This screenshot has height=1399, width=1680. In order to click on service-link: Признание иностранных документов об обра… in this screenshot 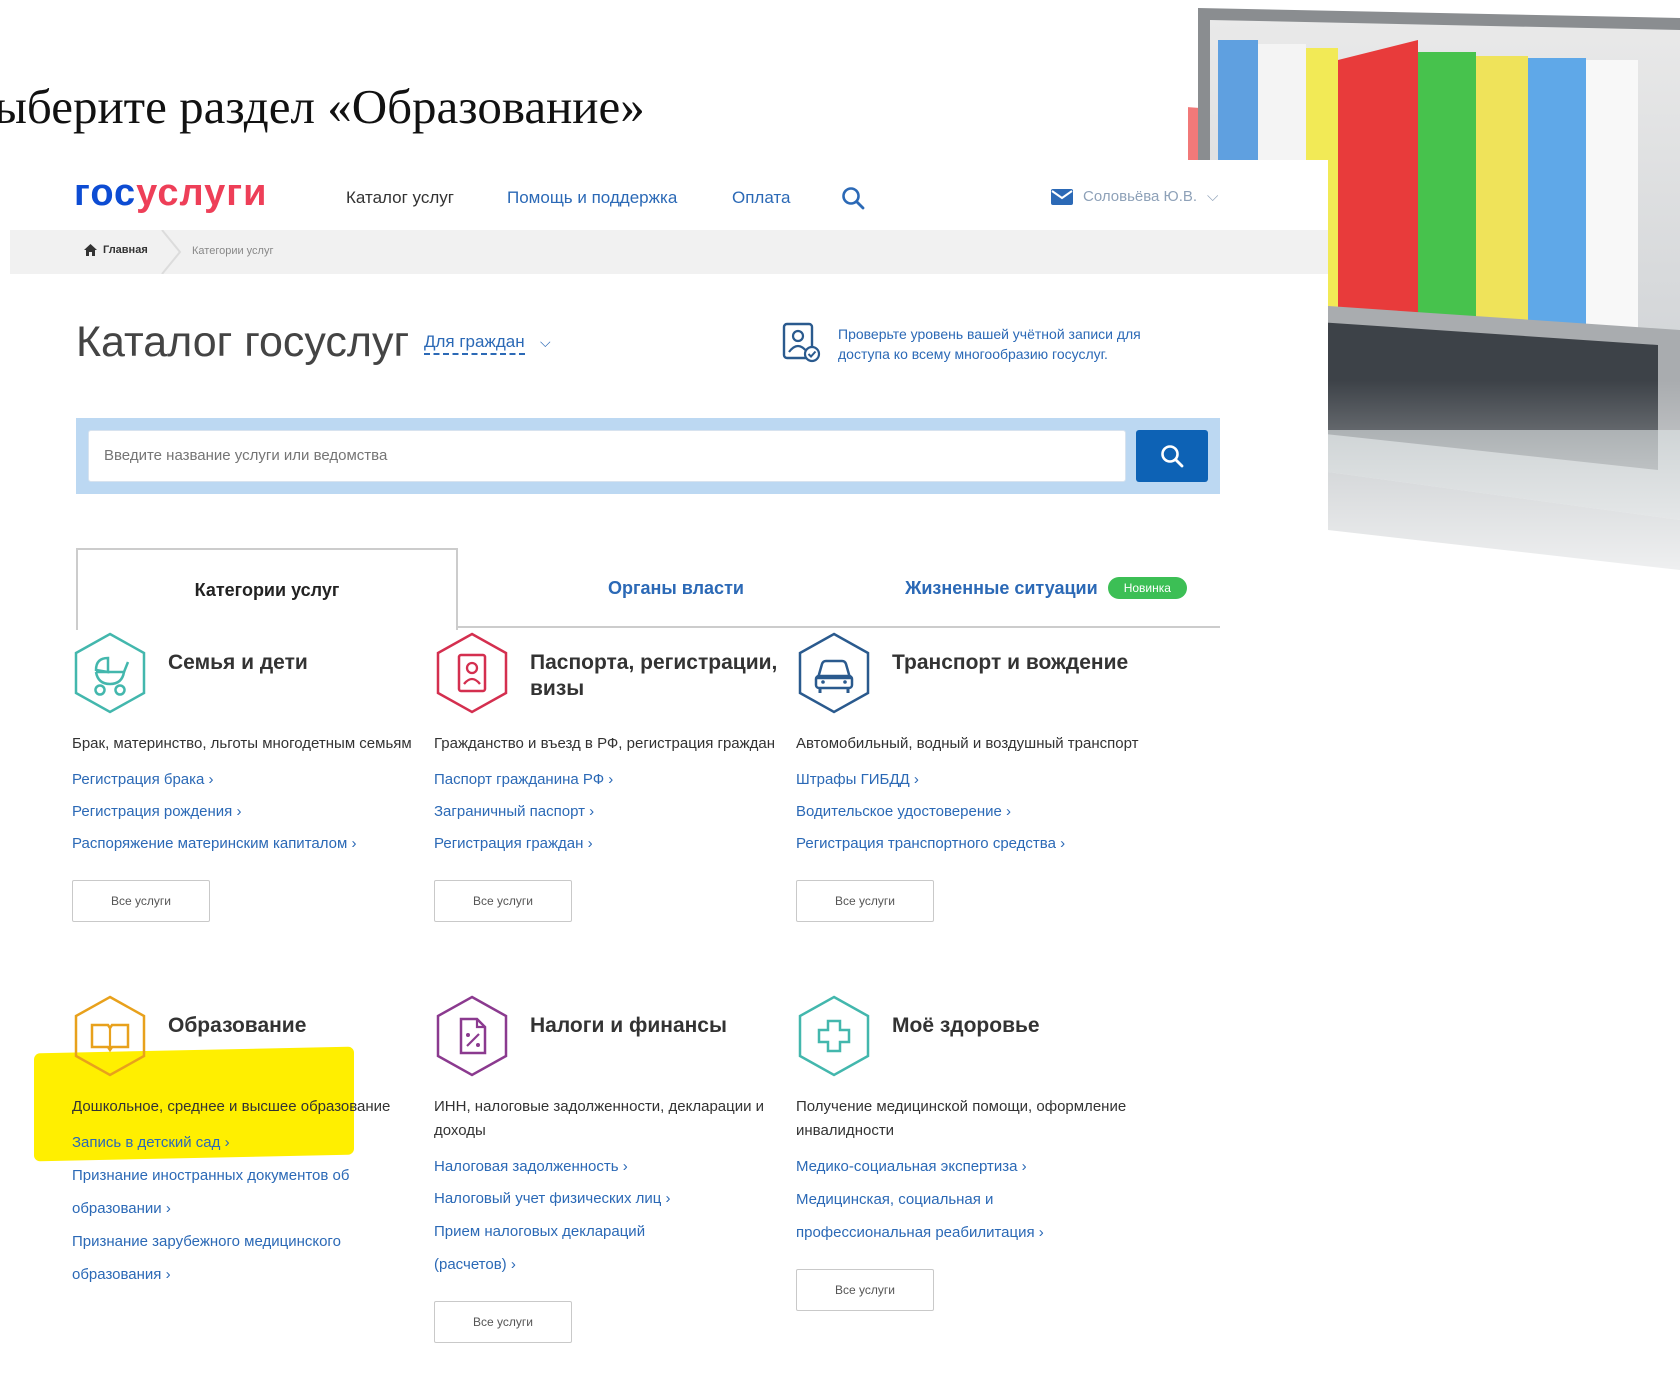, I will do `click(222, 1192)`.